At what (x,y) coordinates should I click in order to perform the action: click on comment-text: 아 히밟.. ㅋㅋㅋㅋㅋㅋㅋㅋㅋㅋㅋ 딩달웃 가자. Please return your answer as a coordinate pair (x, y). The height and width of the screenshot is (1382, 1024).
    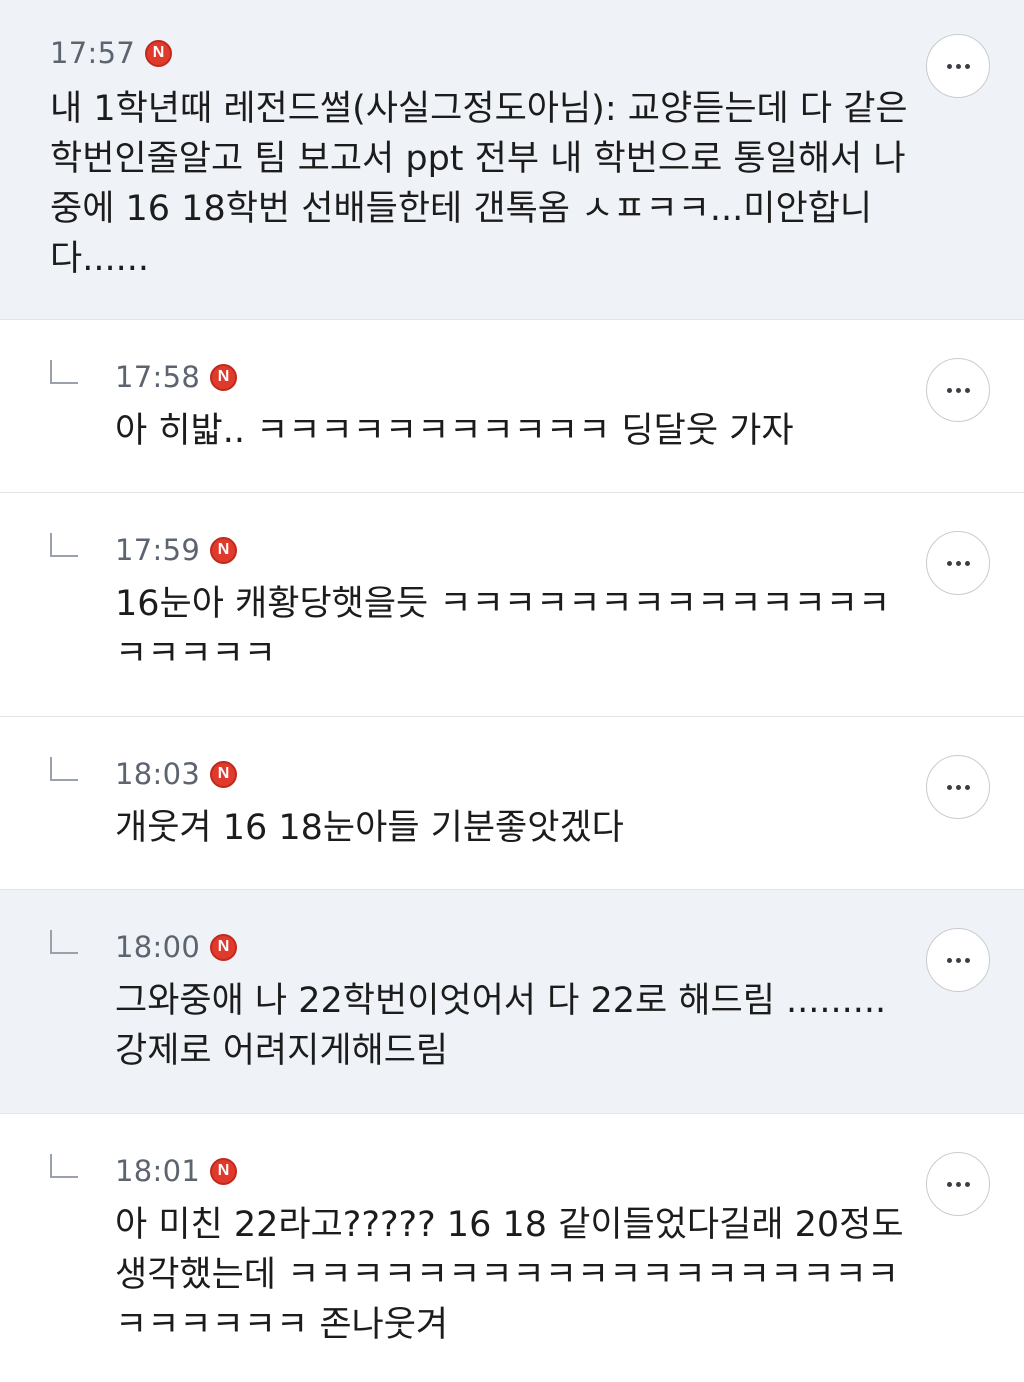
    Looking at the image, I should click on (454, 431).